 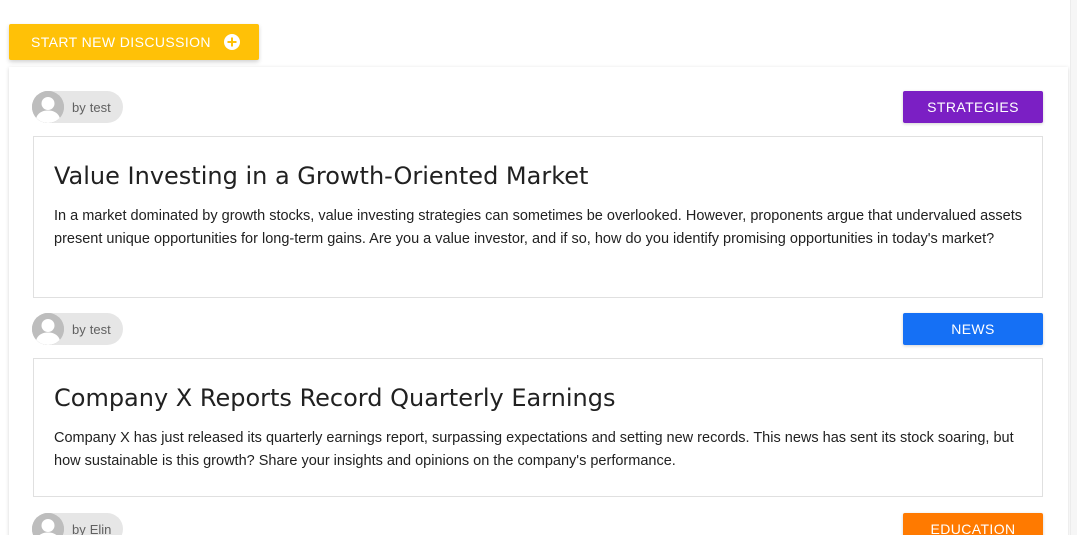 What do you see at coordinates (973, 107) in the screenshot?
I see `category-button-strategies: STRATEGIES` at bounding box center [973, 107].